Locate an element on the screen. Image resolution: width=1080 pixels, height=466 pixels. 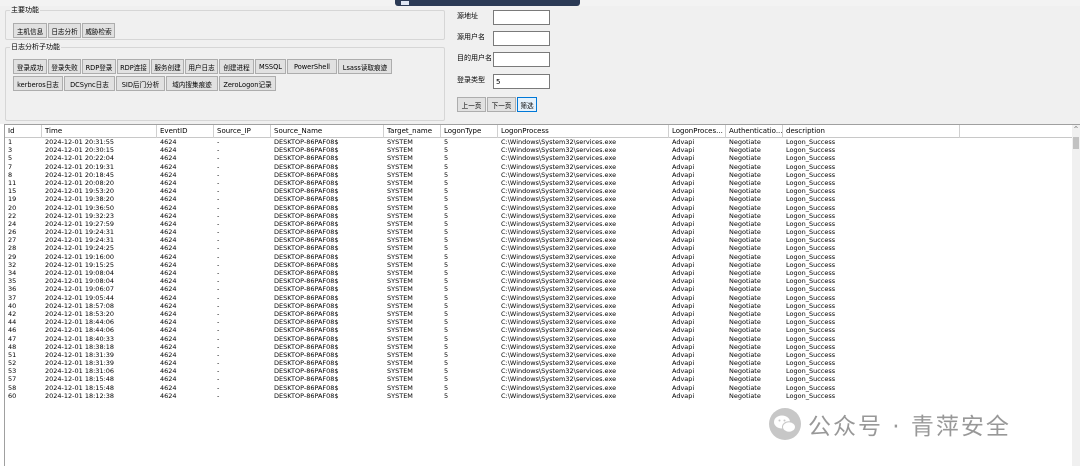
user-log-button: 用户日志 is located at coordinates (201, 66).